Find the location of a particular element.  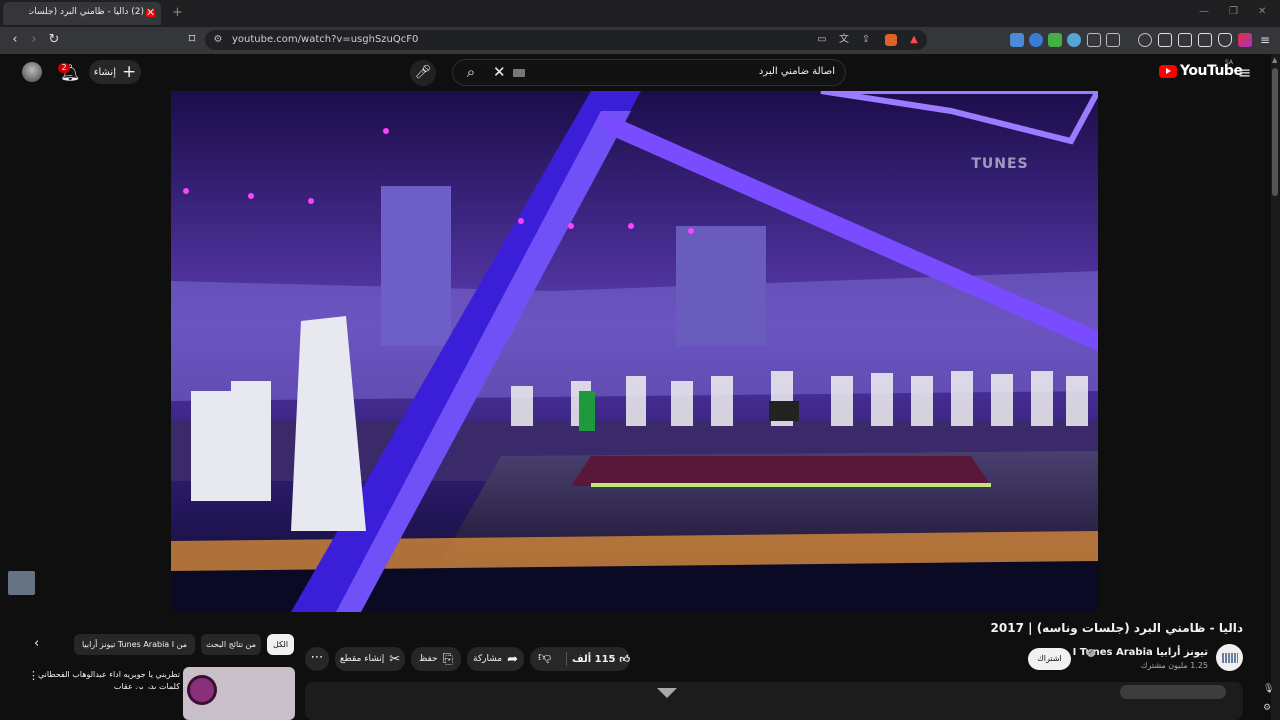

save-button: حفظ ⎘ is located at coordinates (436, 659).